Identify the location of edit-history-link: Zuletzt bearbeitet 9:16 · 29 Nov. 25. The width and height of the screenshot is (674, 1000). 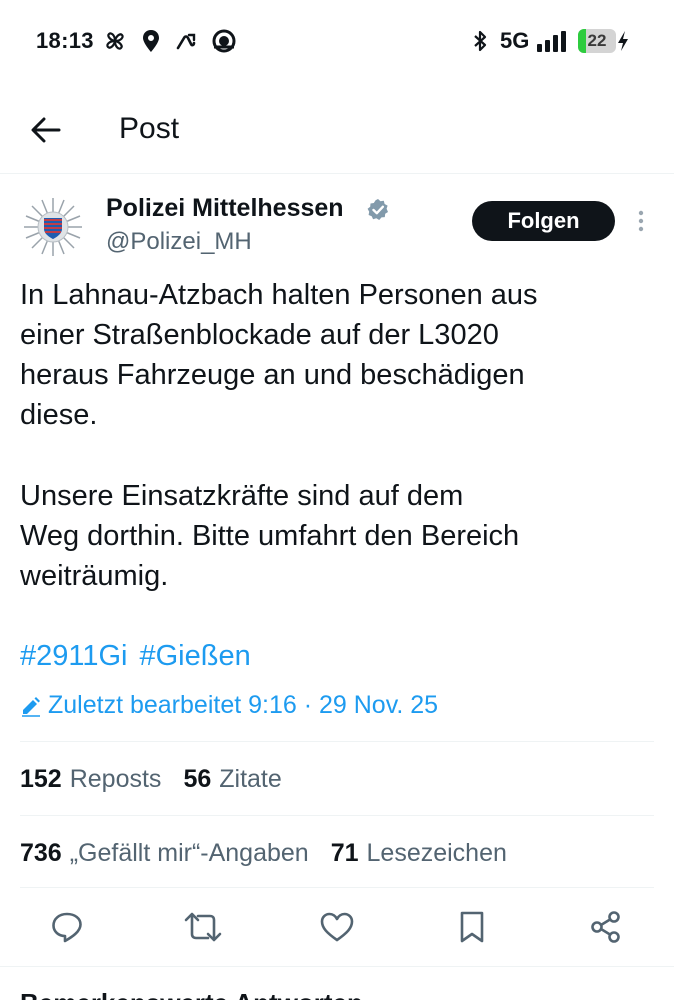
(229, 705).